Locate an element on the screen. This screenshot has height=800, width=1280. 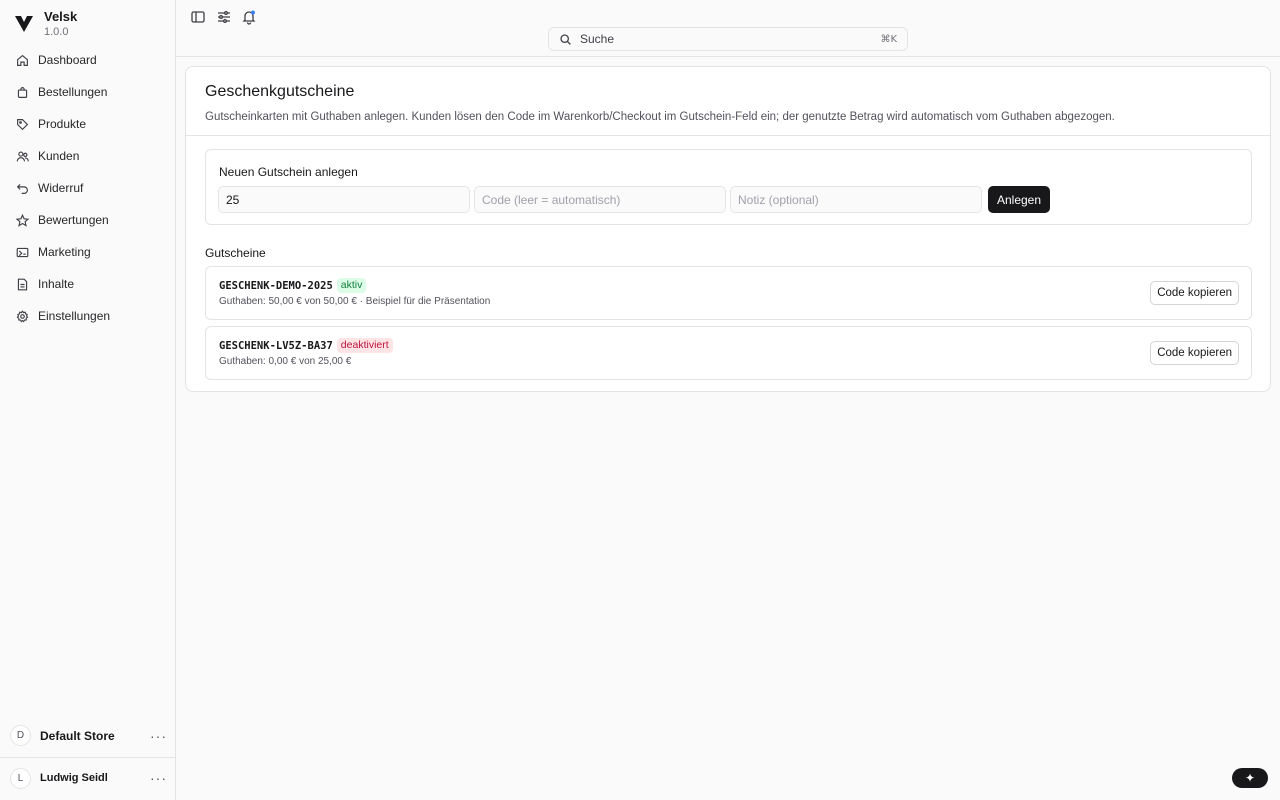
create-voucher-title: Neuen Gutschein anlegen is located at coordinates (288, 172).